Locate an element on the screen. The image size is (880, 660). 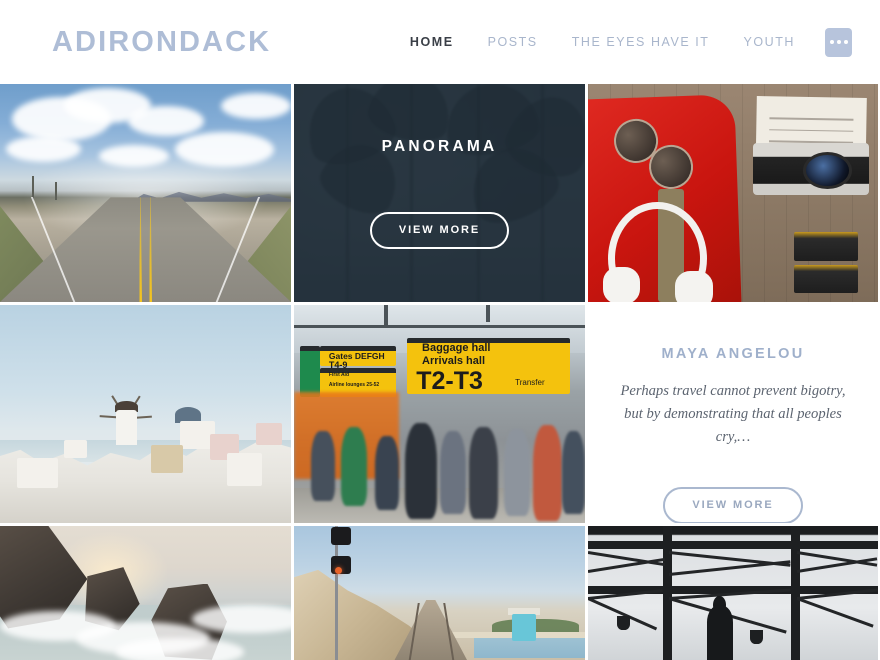
coastal-railway-photo is located at coordinates (439, 593).